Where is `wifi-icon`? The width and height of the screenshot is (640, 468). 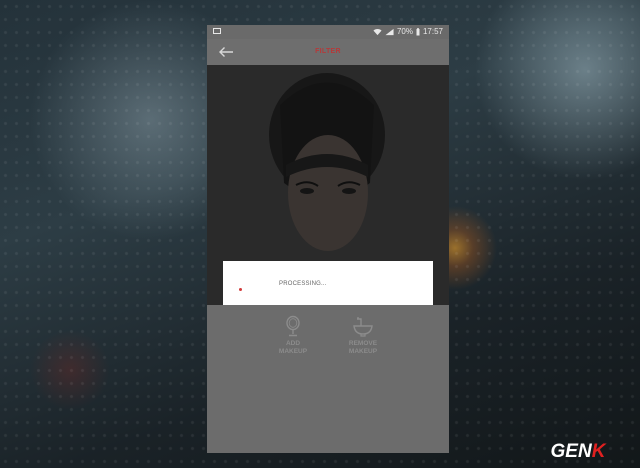 wifi-icon is located at coordinates (377, 32).